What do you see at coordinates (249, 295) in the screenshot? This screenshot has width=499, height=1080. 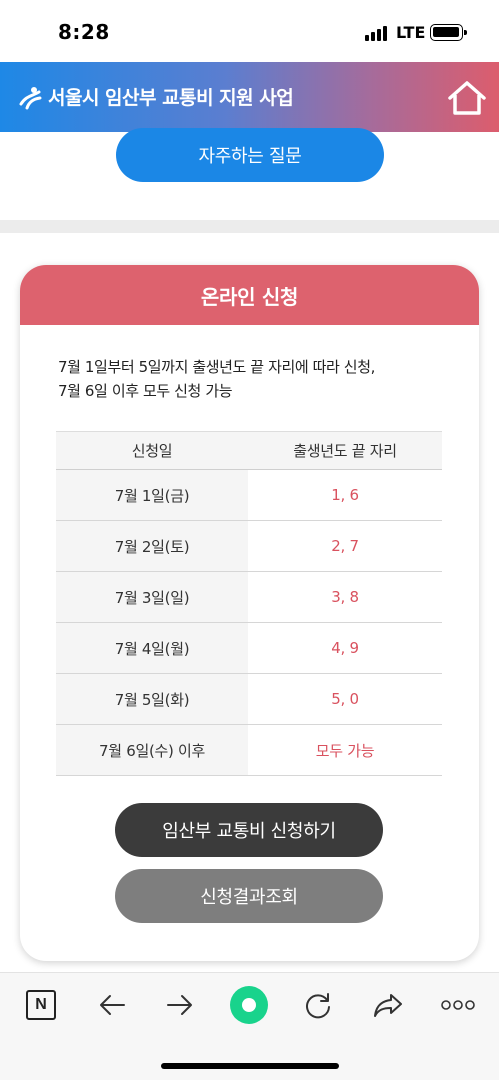 I see `card-title: 온라인 신청` at bounding box center [249, 295].